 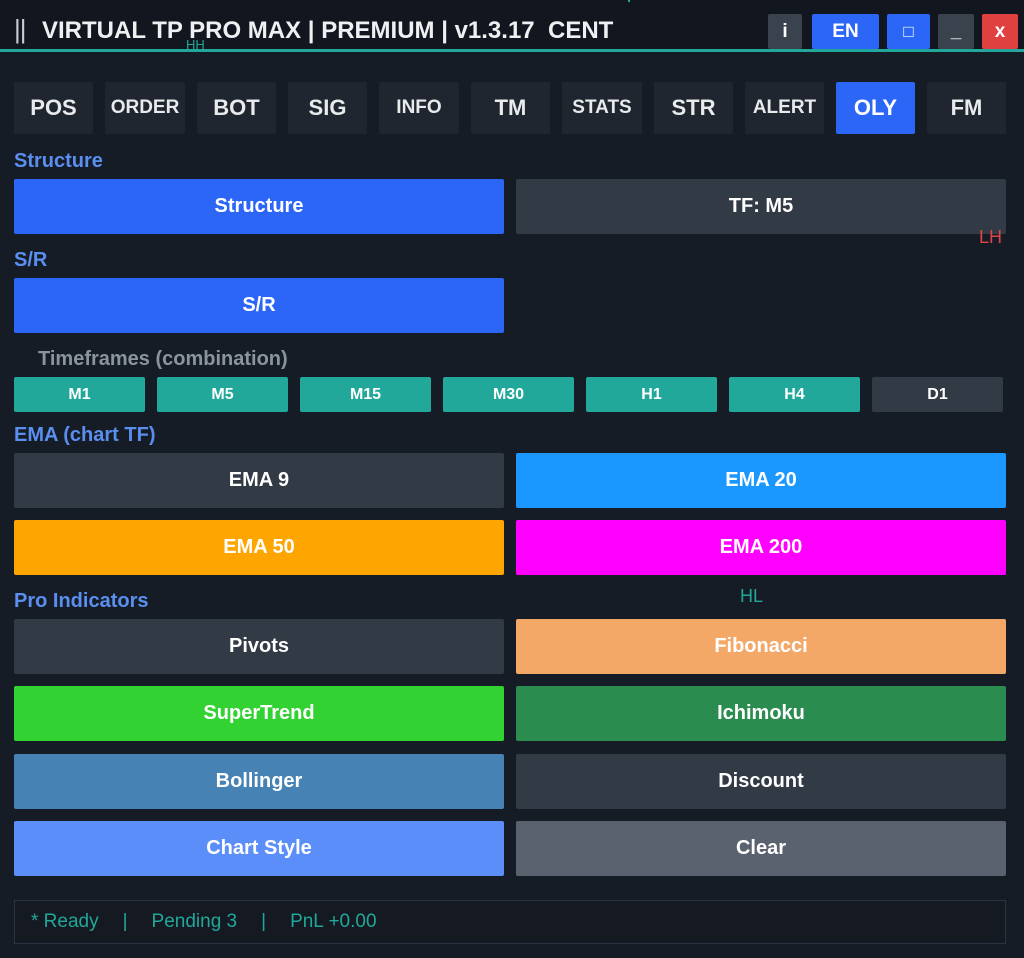 I want to click on clear-button: Clear, so click(x=761, y=848).